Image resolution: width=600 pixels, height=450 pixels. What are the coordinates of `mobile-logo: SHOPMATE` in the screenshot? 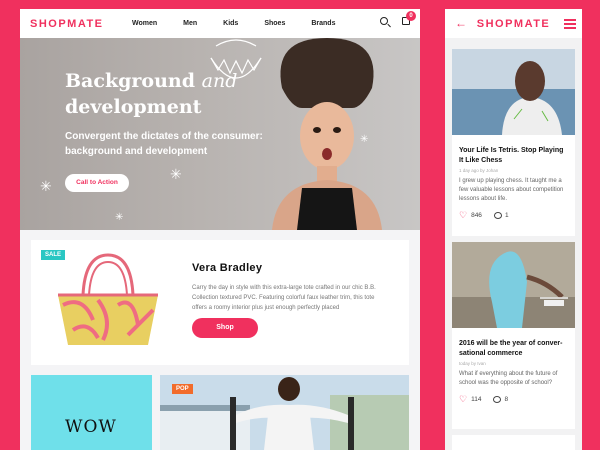 It's located at (514, 24).